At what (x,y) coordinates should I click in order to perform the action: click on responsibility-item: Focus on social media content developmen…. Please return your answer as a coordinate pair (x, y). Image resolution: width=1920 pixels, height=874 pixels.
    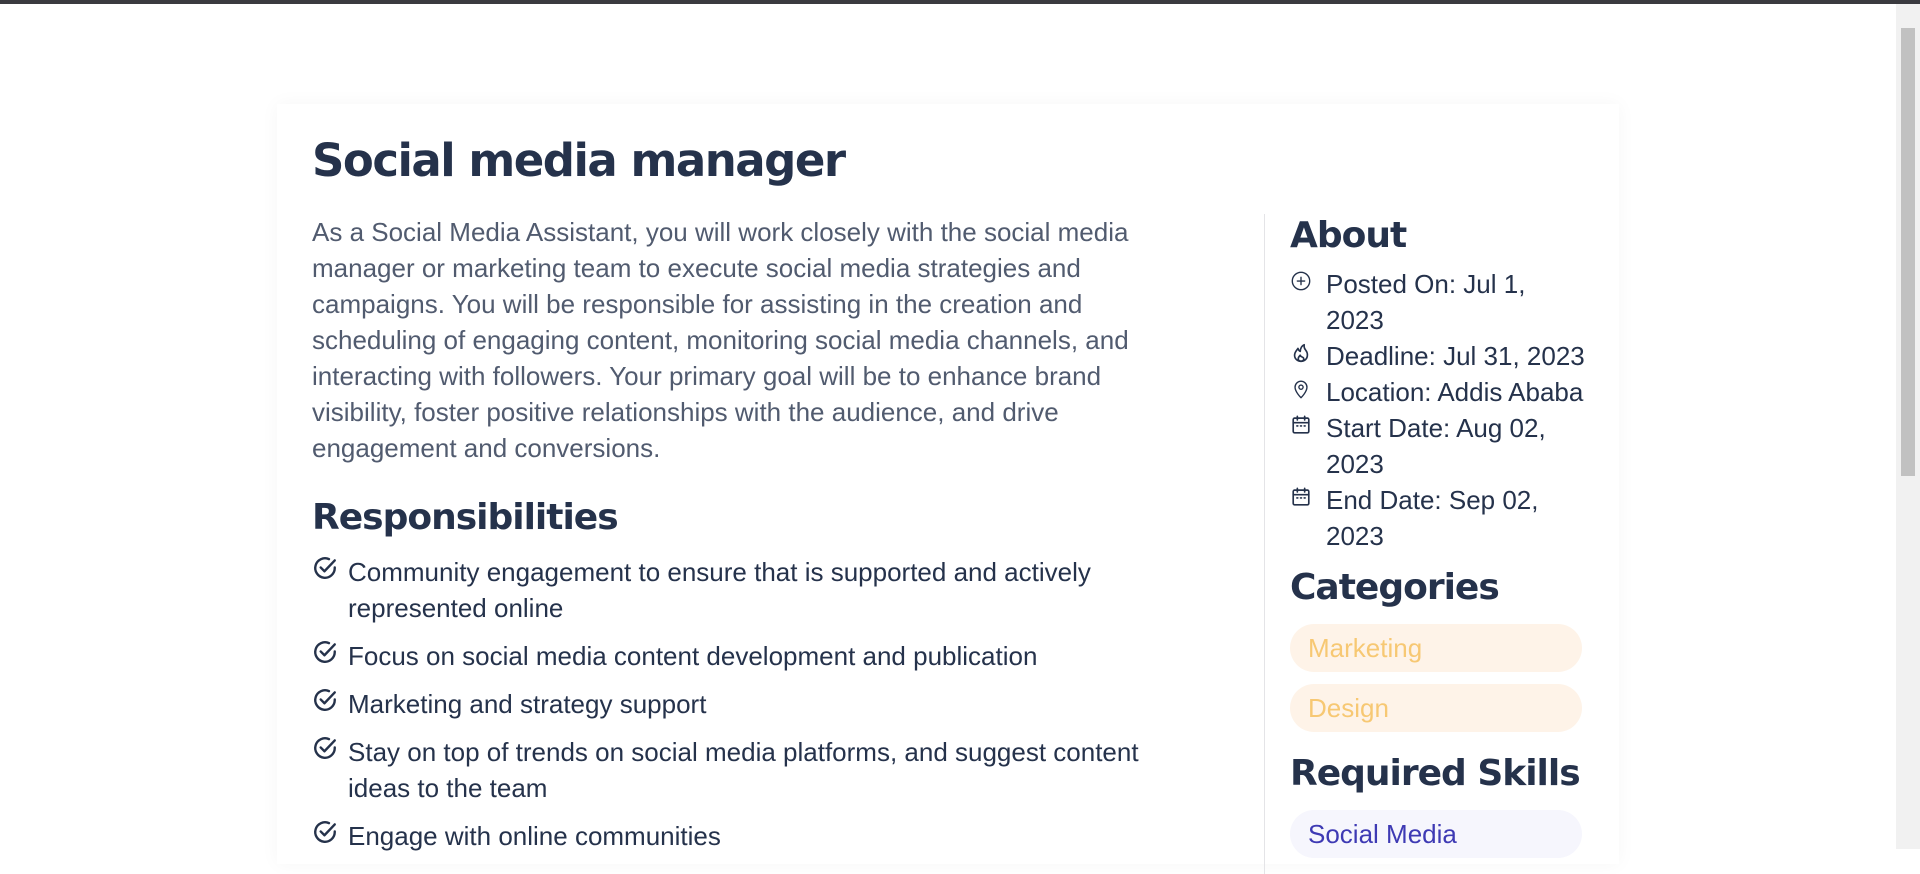
    Looking at the image, I should click on (752, 656).